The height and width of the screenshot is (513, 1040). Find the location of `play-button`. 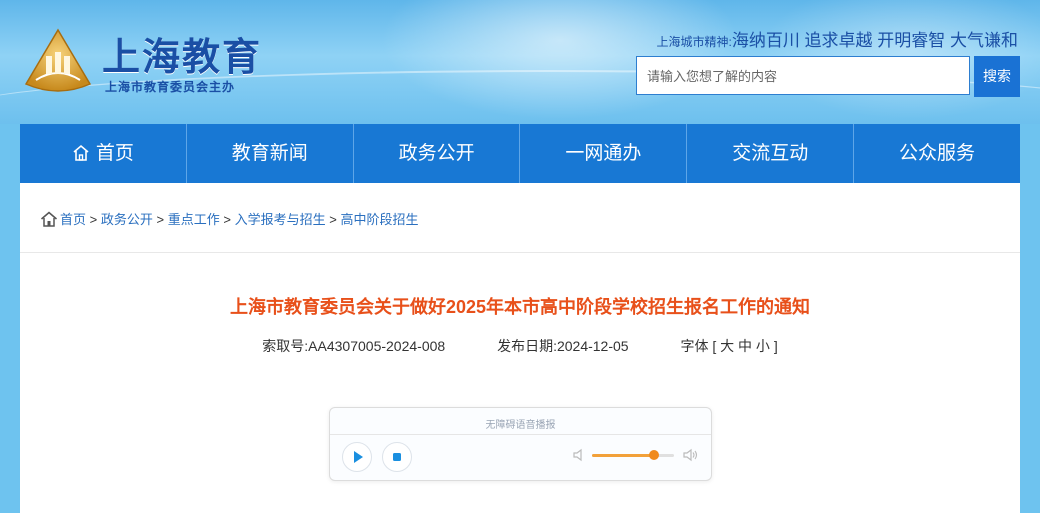

play-button is located at coordinates (357, 457).